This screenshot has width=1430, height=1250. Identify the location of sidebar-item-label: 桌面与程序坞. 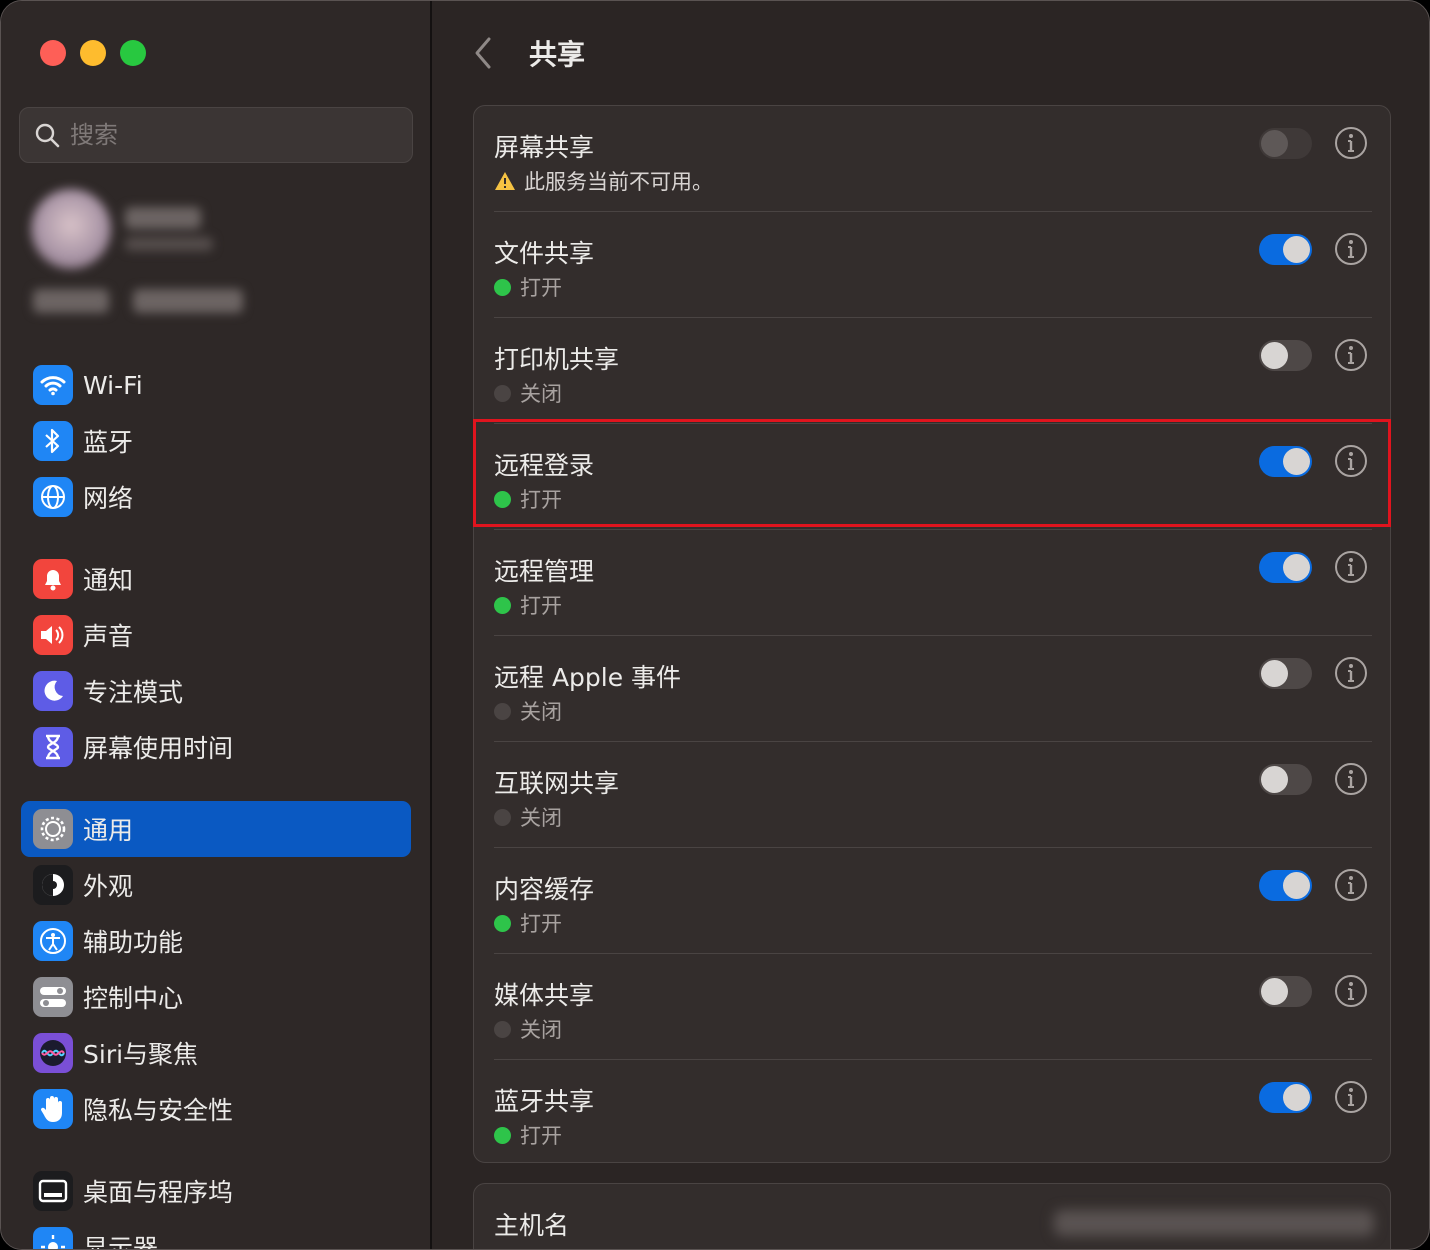
(158, 1192).